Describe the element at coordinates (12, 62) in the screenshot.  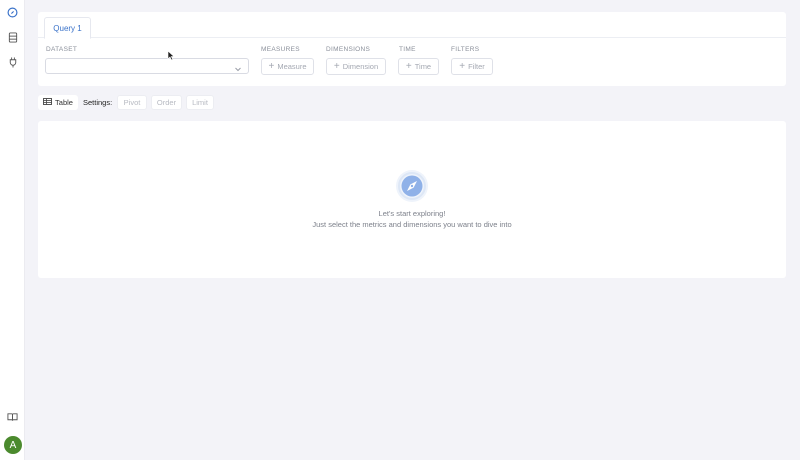
I see `plug-icon` at that location.